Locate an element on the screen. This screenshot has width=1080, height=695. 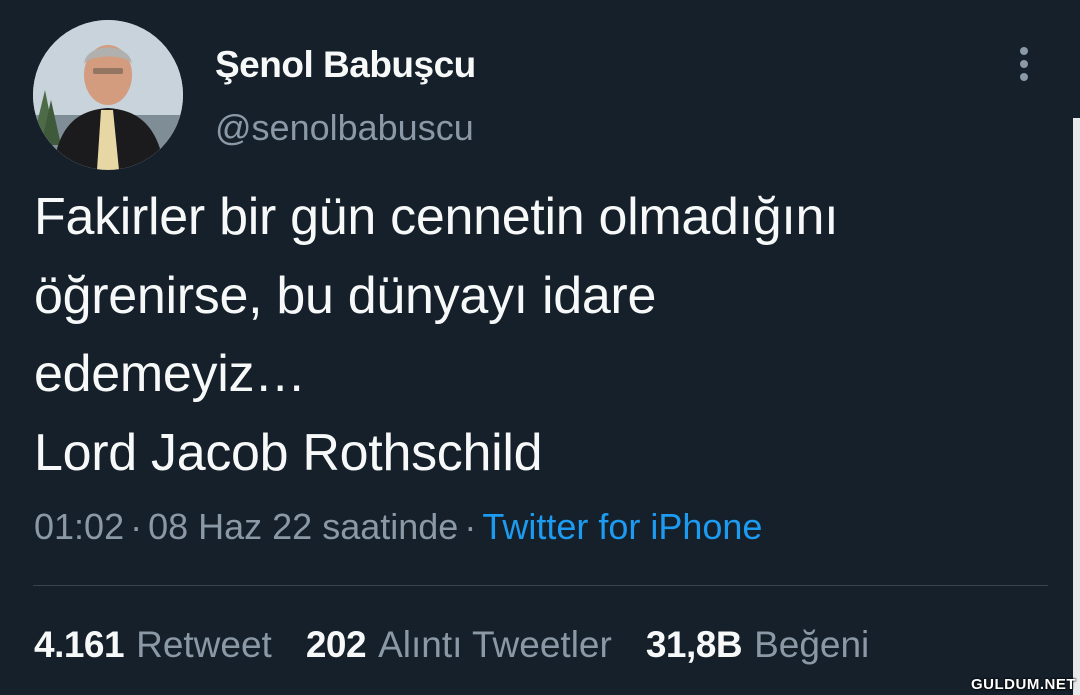
tweet-time: 01:02 is located at coordinates (79, 526).